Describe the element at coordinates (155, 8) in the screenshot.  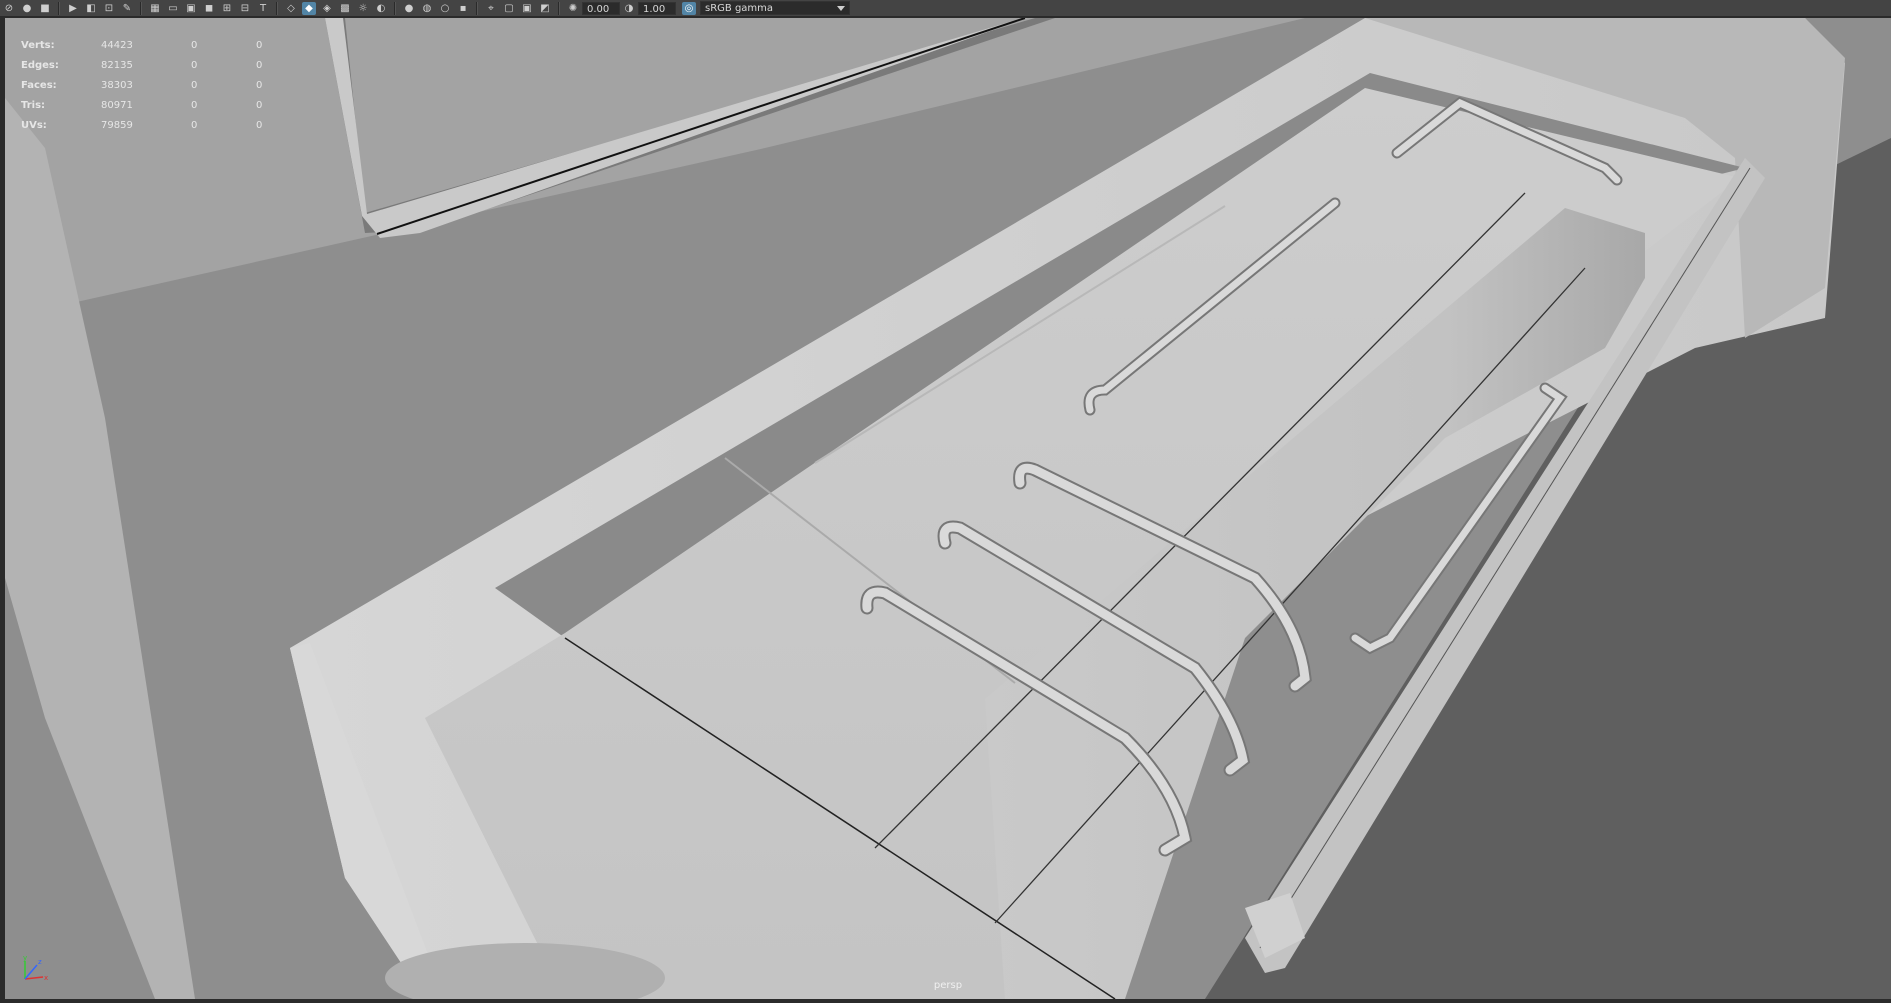
I see `grid-icon: ▦` at that location.